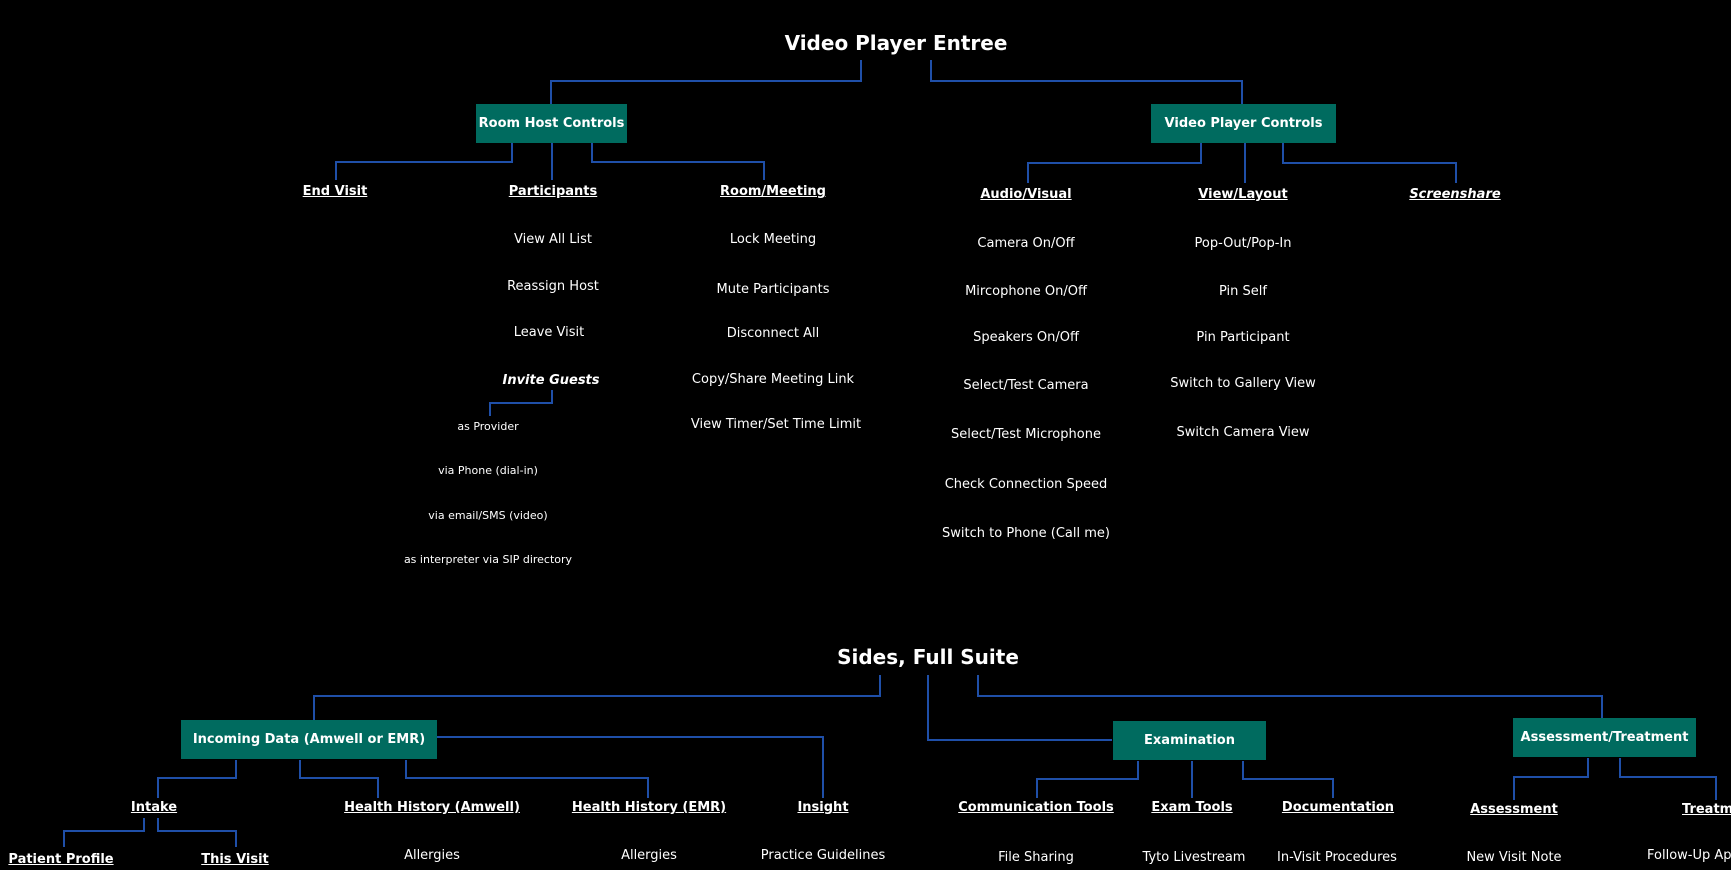  I want to click on node-screenshare: Screenshare, so click(1455, 194).